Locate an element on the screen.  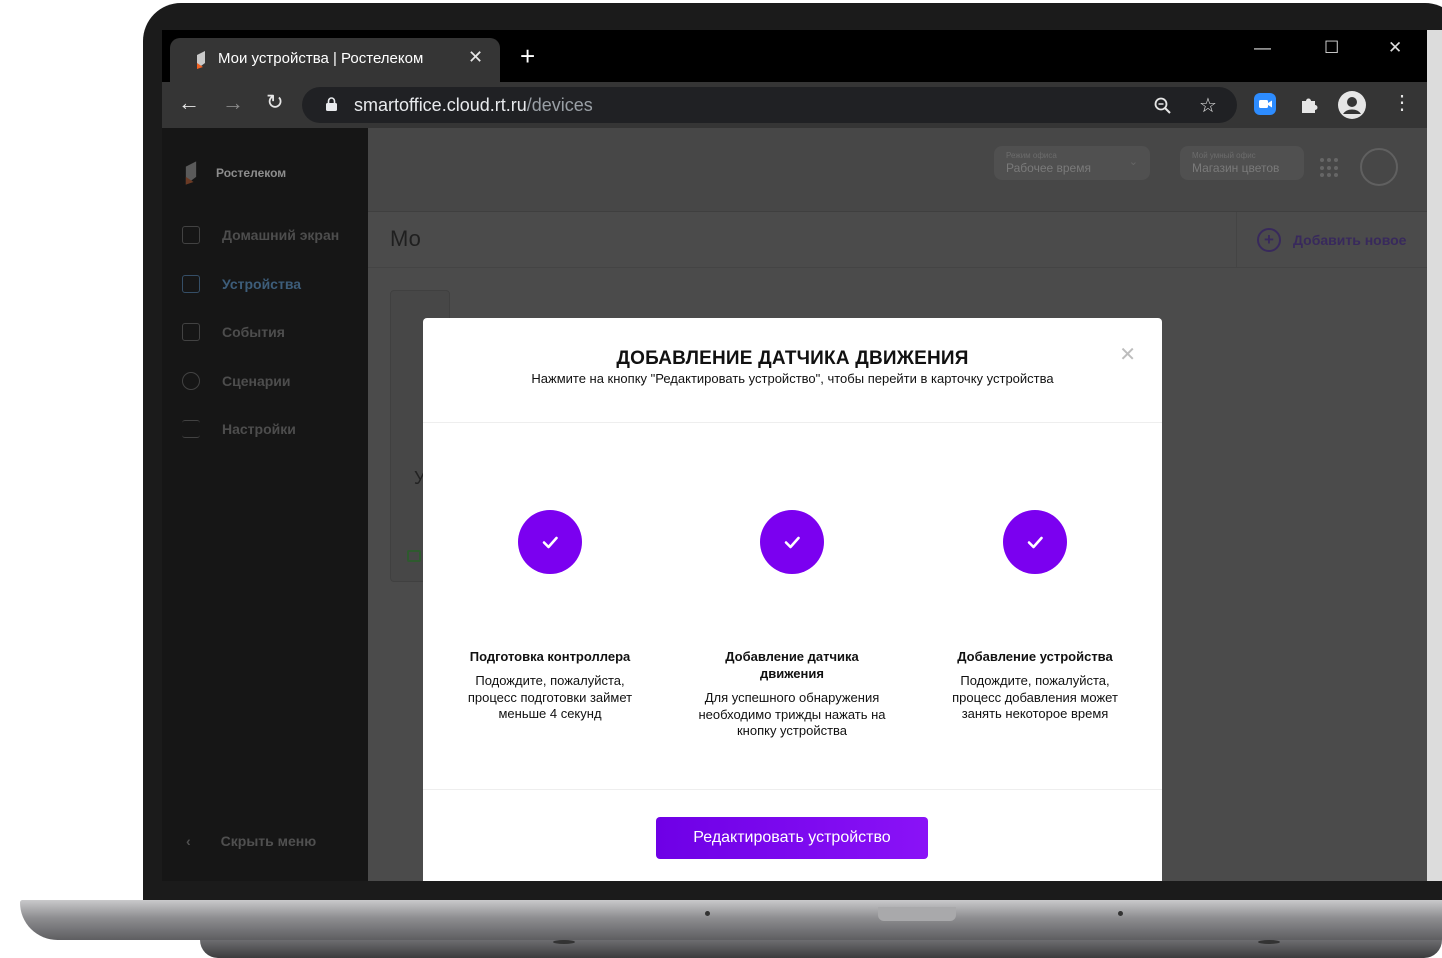
lock-icon is located at coordinates (331, 104).